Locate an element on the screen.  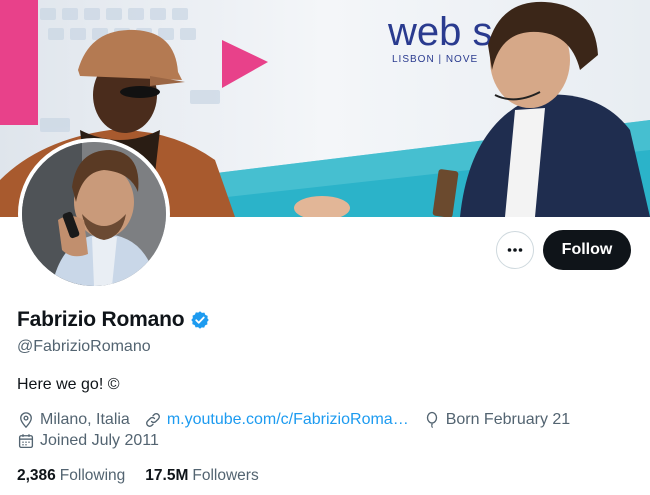
profile-joined-row: Joined July 2011 is located at coordinates (95, 441).